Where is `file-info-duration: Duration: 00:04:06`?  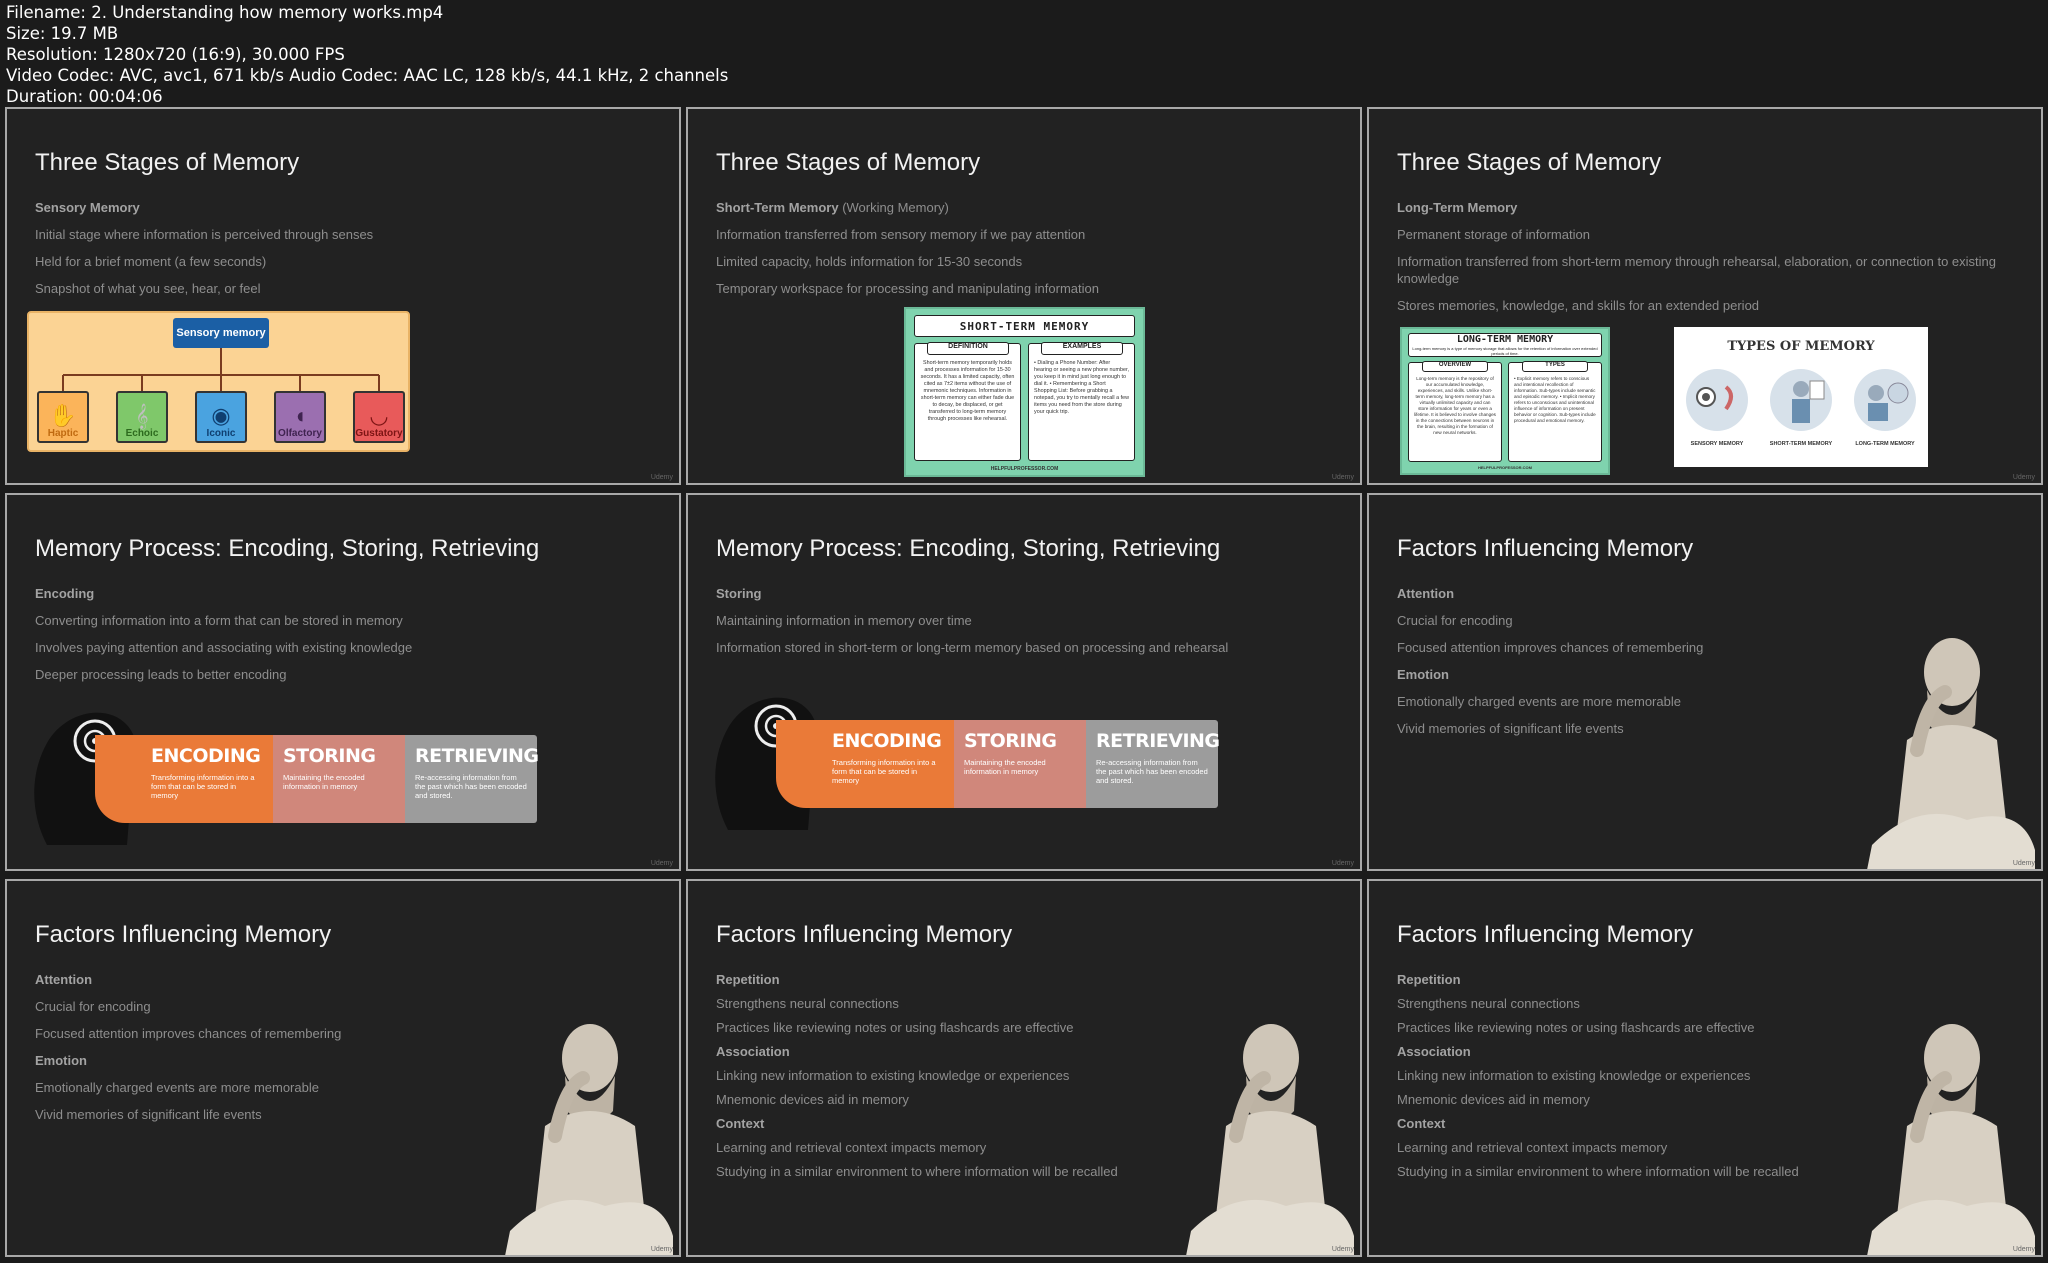
file-info-duration: Duration: 00:04:06 is located at coordinates (84, 96).